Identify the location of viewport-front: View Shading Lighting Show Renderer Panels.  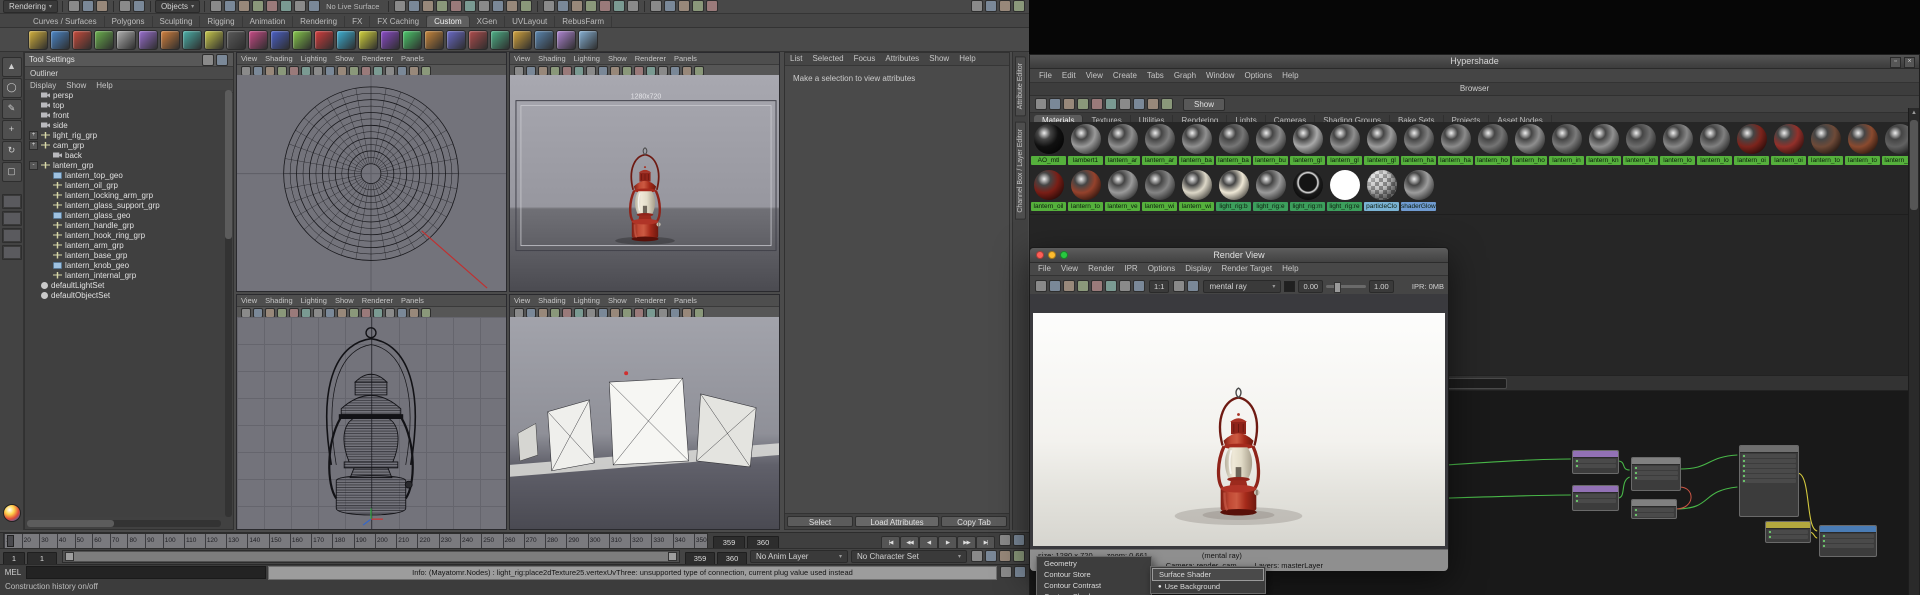
(371, 412).